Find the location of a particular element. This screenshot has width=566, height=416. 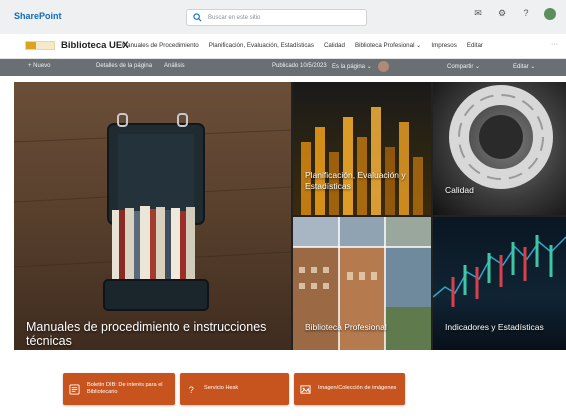

question-icon: ? is located at coordinates (191, 390).